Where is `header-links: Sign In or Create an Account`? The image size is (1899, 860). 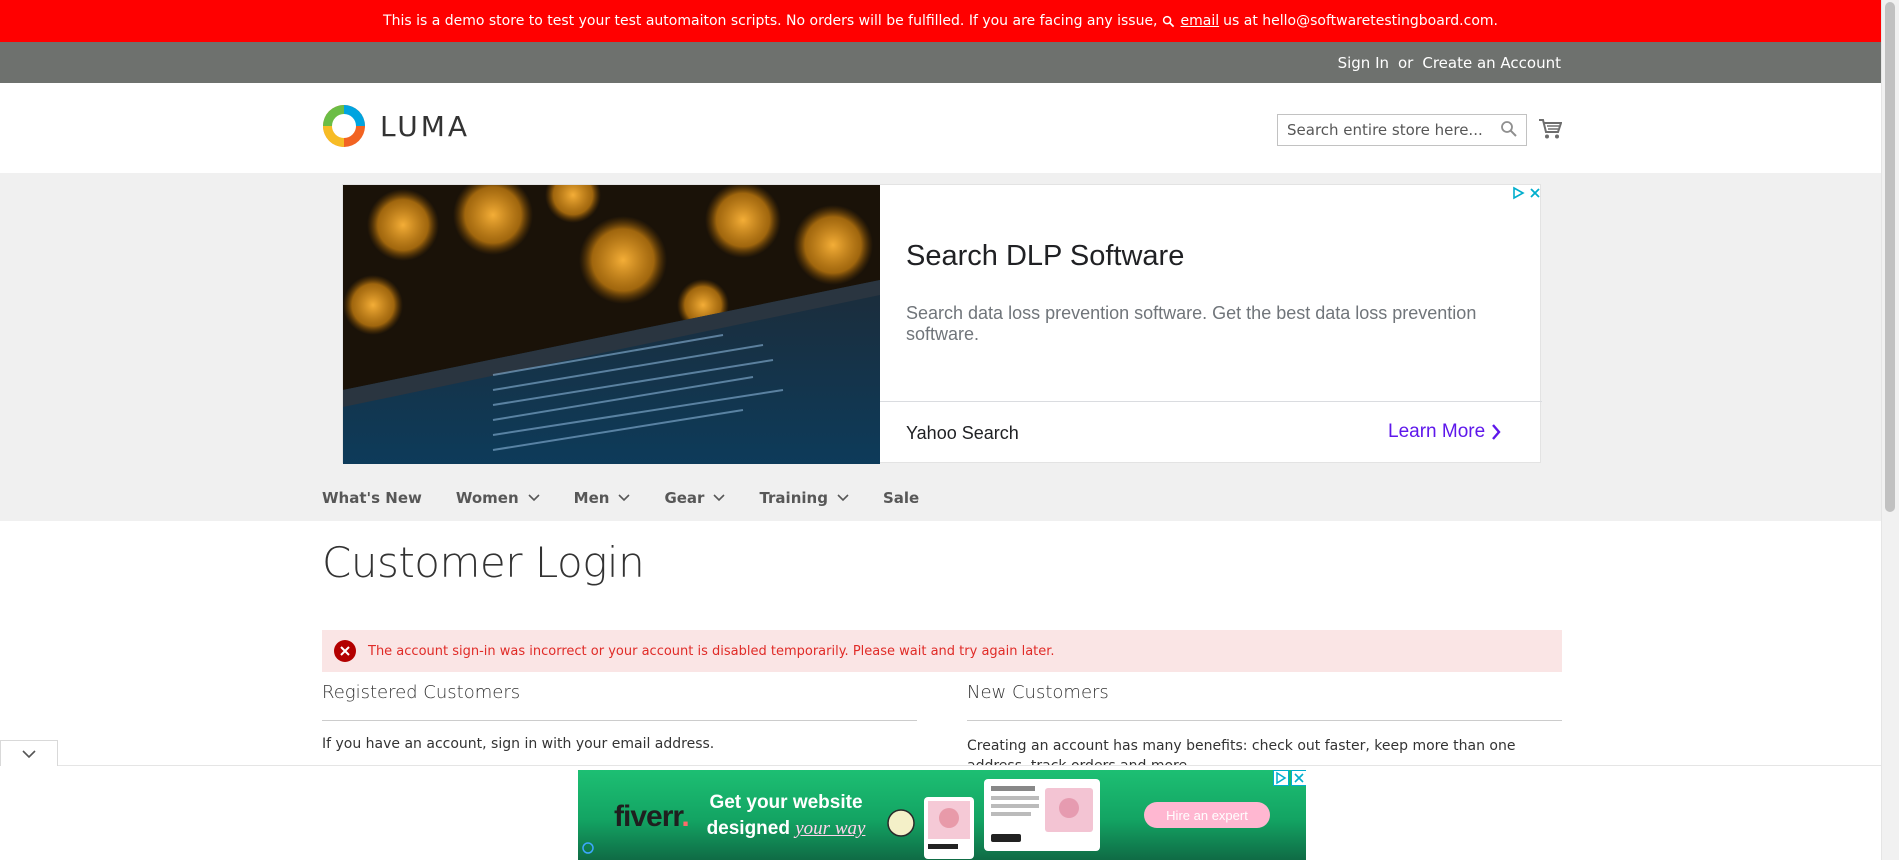
header-links: Sign In or Create an Account is located at coordinates (1449, 62).